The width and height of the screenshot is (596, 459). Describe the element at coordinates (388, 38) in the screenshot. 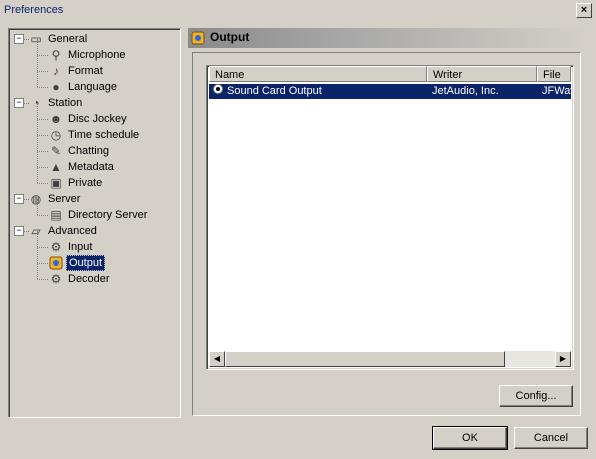

I see `panel-header: Output` at that location.